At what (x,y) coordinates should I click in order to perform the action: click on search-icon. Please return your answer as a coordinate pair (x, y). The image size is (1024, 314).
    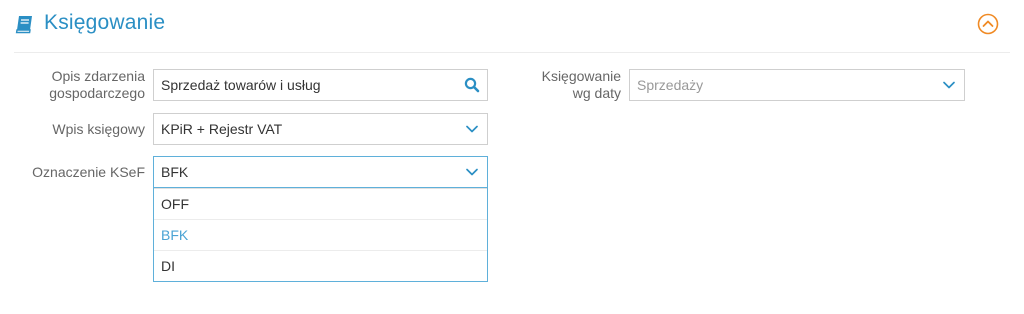
    Looking at the image, I should click on (472, 85).